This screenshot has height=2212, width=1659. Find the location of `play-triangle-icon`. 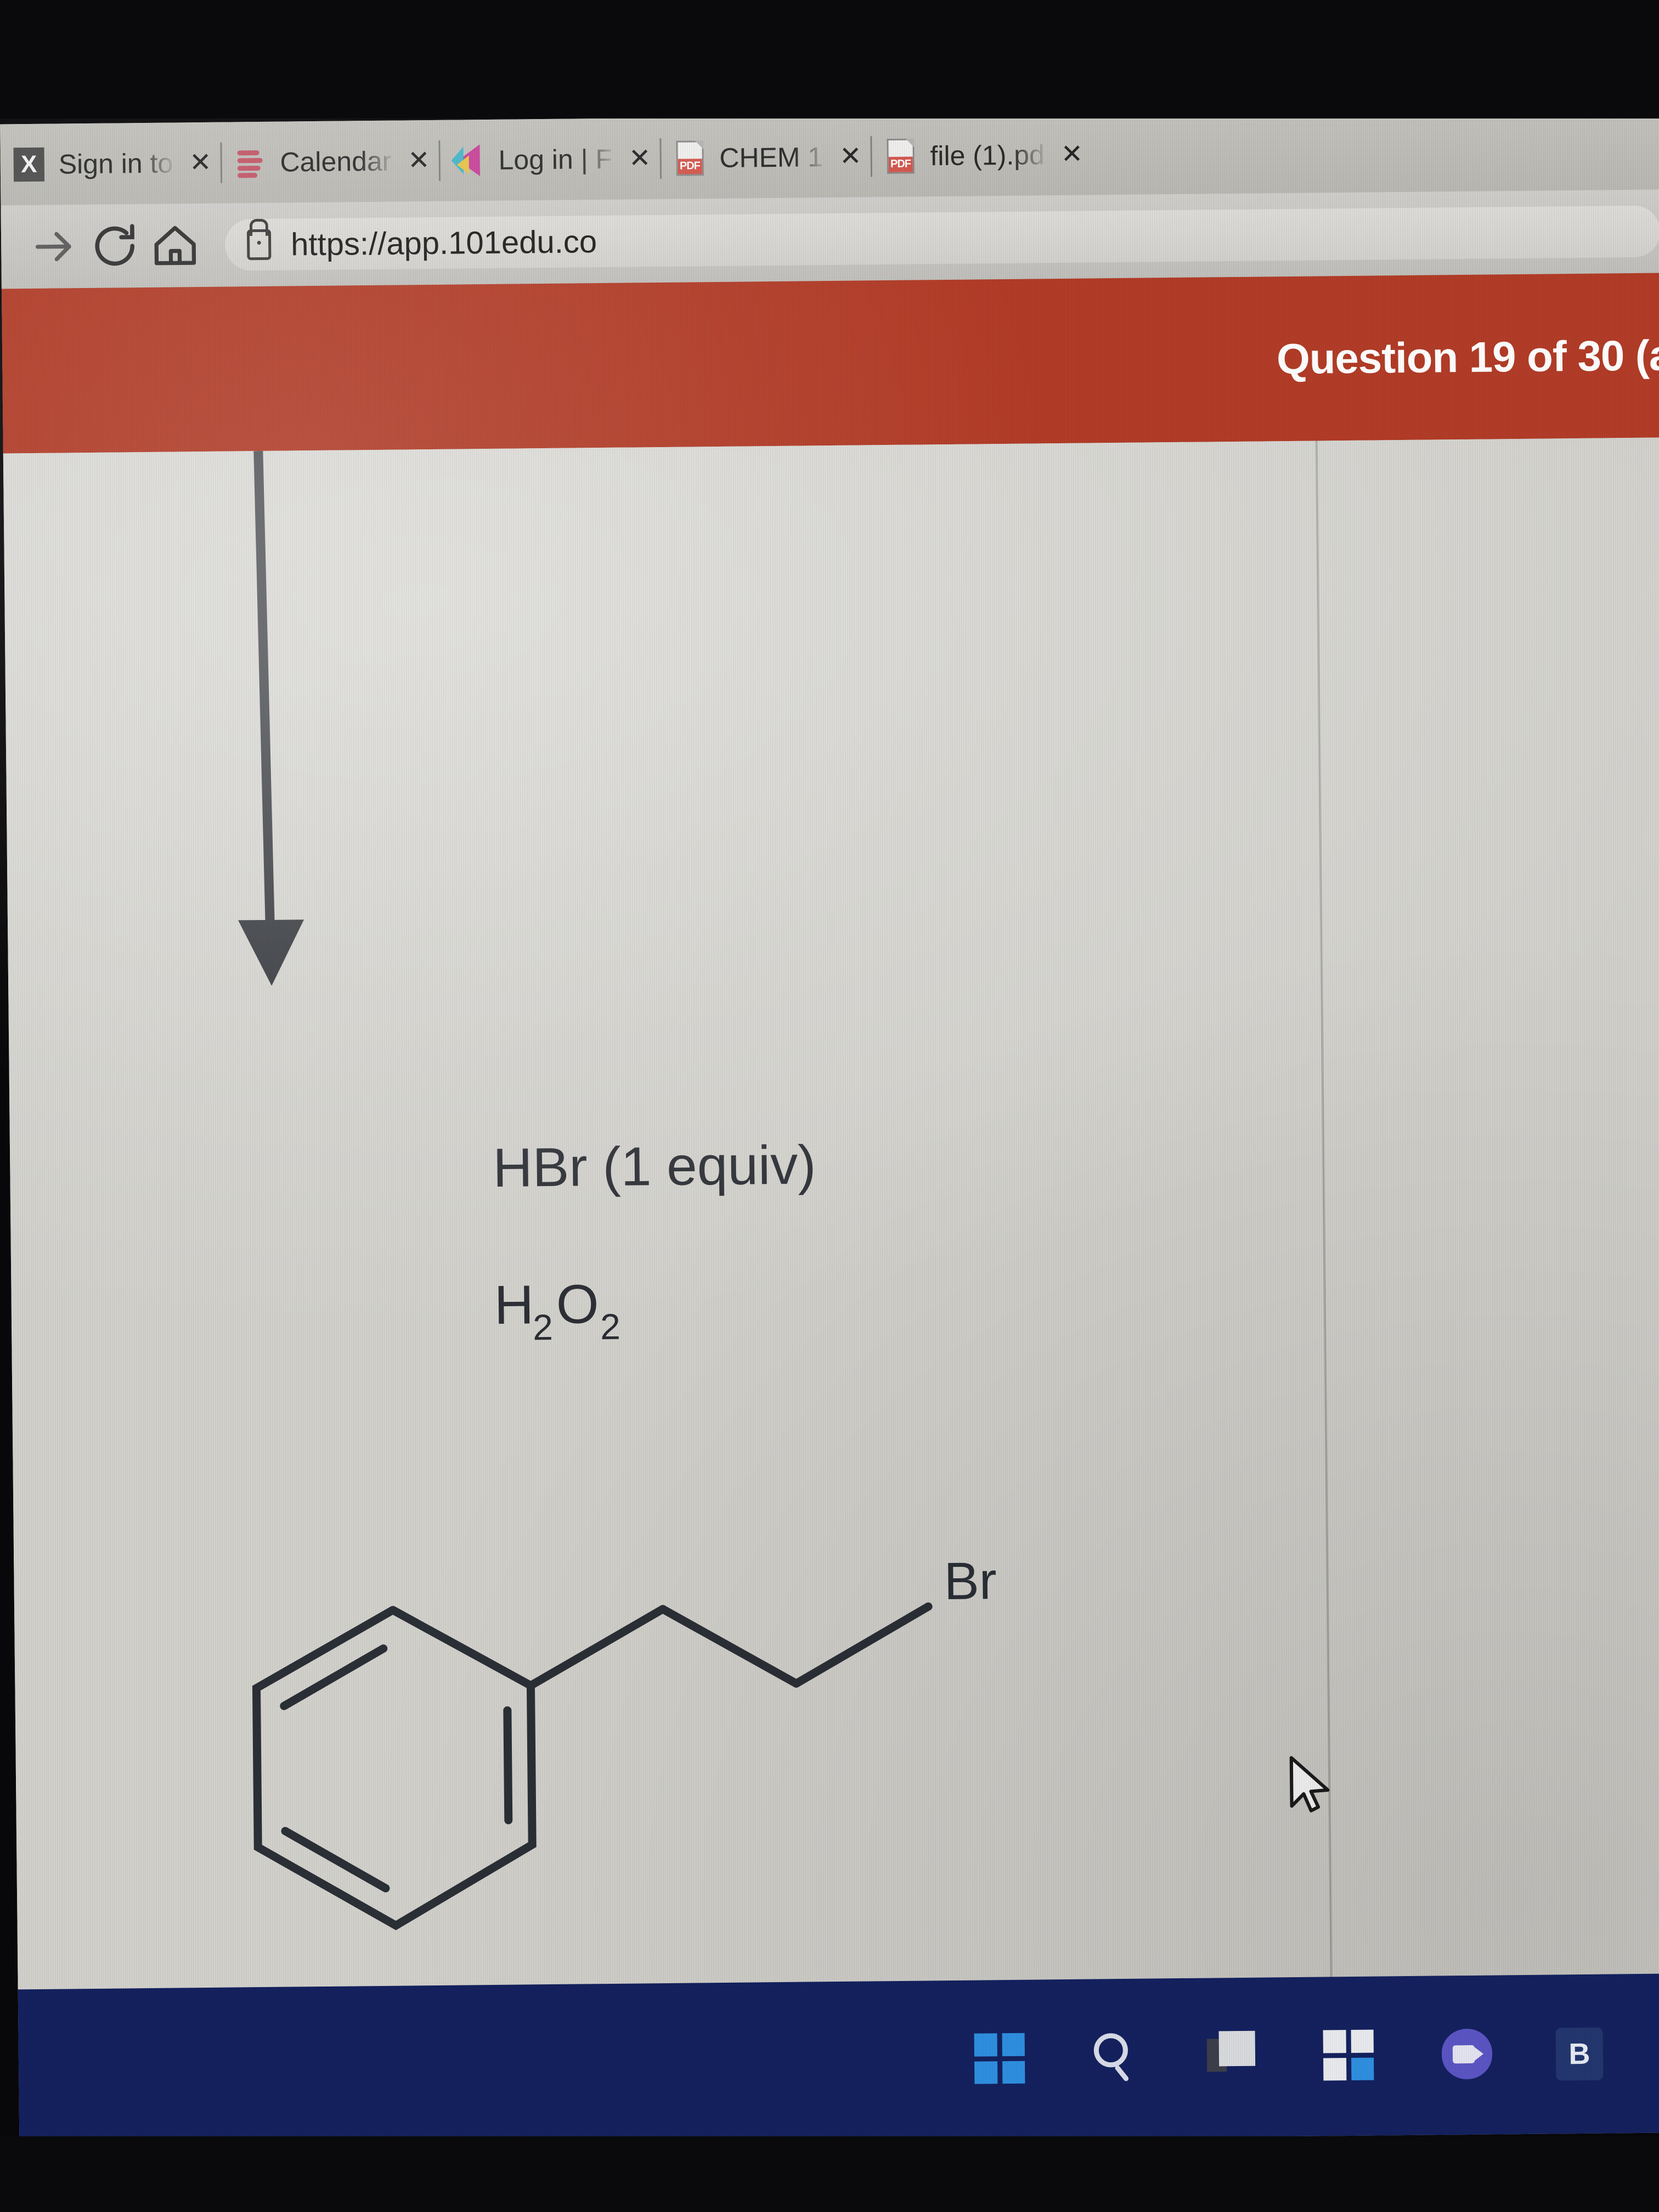

play-triangle-icon is located at coordinates (469, 161).